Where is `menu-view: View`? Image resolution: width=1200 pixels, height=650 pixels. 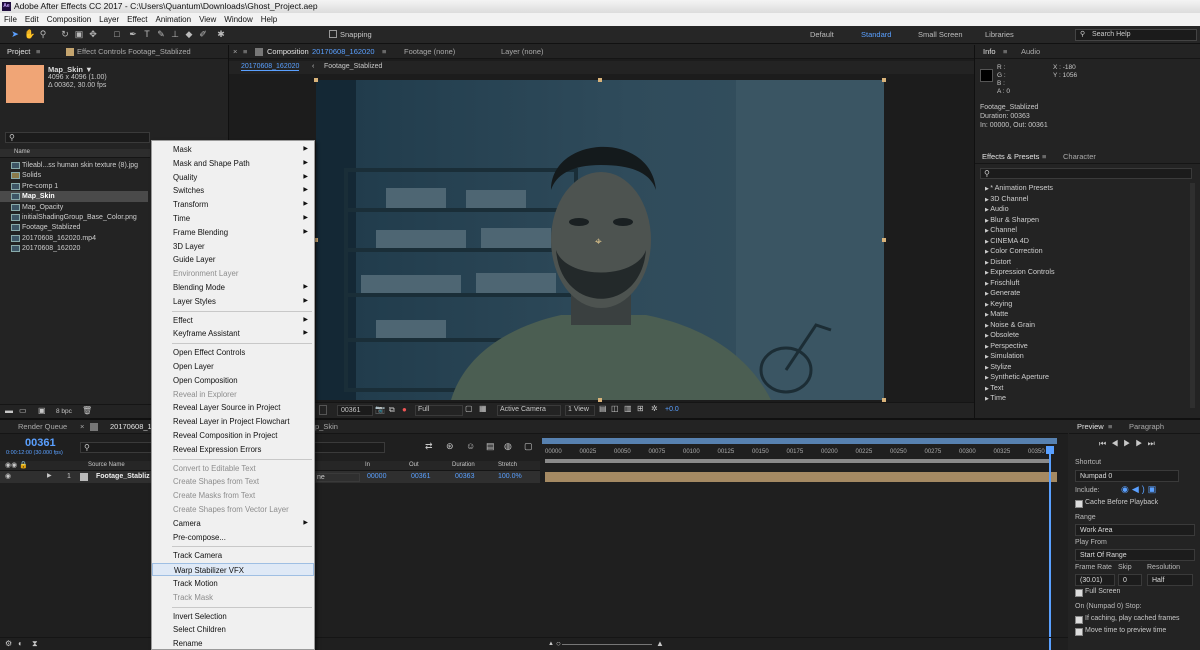
menu-view: View is located at coordinates (207, 19).